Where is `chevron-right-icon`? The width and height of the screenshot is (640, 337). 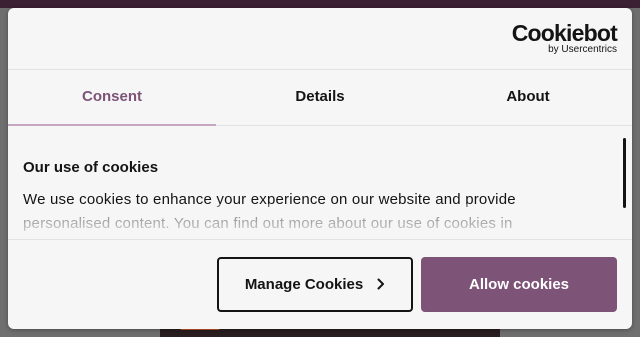
chevron-right-icon is located at coordinates (381, 285).